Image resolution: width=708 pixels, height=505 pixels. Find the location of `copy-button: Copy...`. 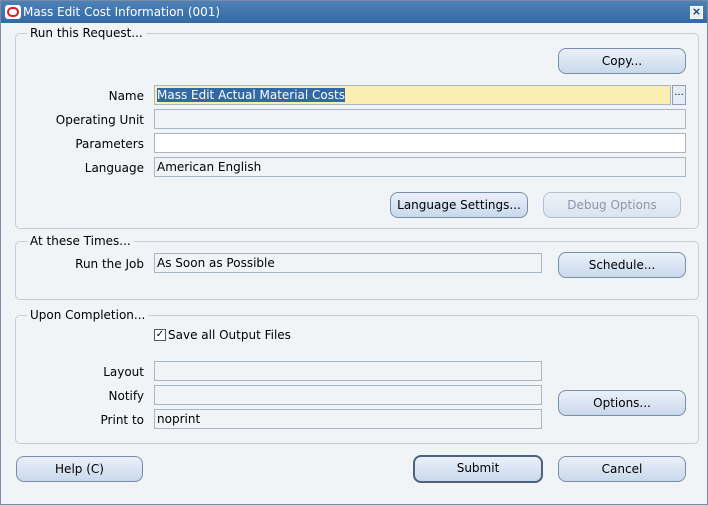

copy-button: Copy... is located at coordinates (622, 61).